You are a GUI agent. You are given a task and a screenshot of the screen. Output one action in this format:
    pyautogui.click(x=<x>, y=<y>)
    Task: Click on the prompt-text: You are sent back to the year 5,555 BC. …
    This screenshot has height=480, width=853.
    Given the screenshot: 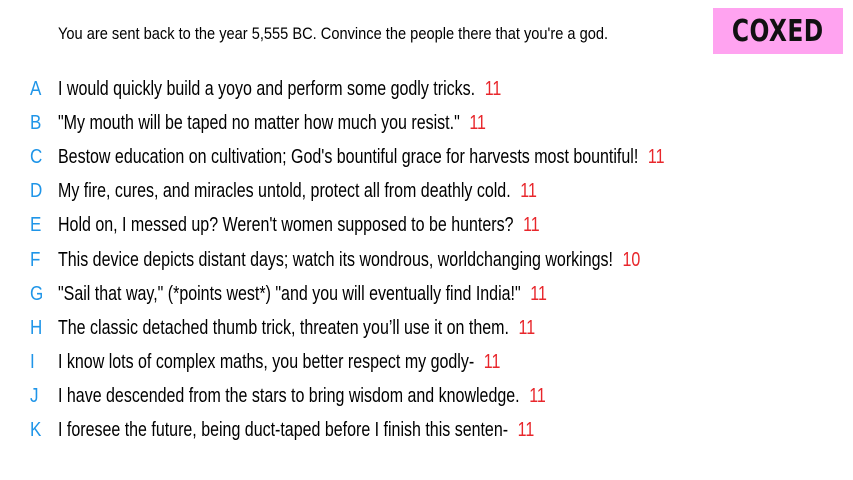 What is the action you would take?
    pyautogui.click(x=333, y=33)
    